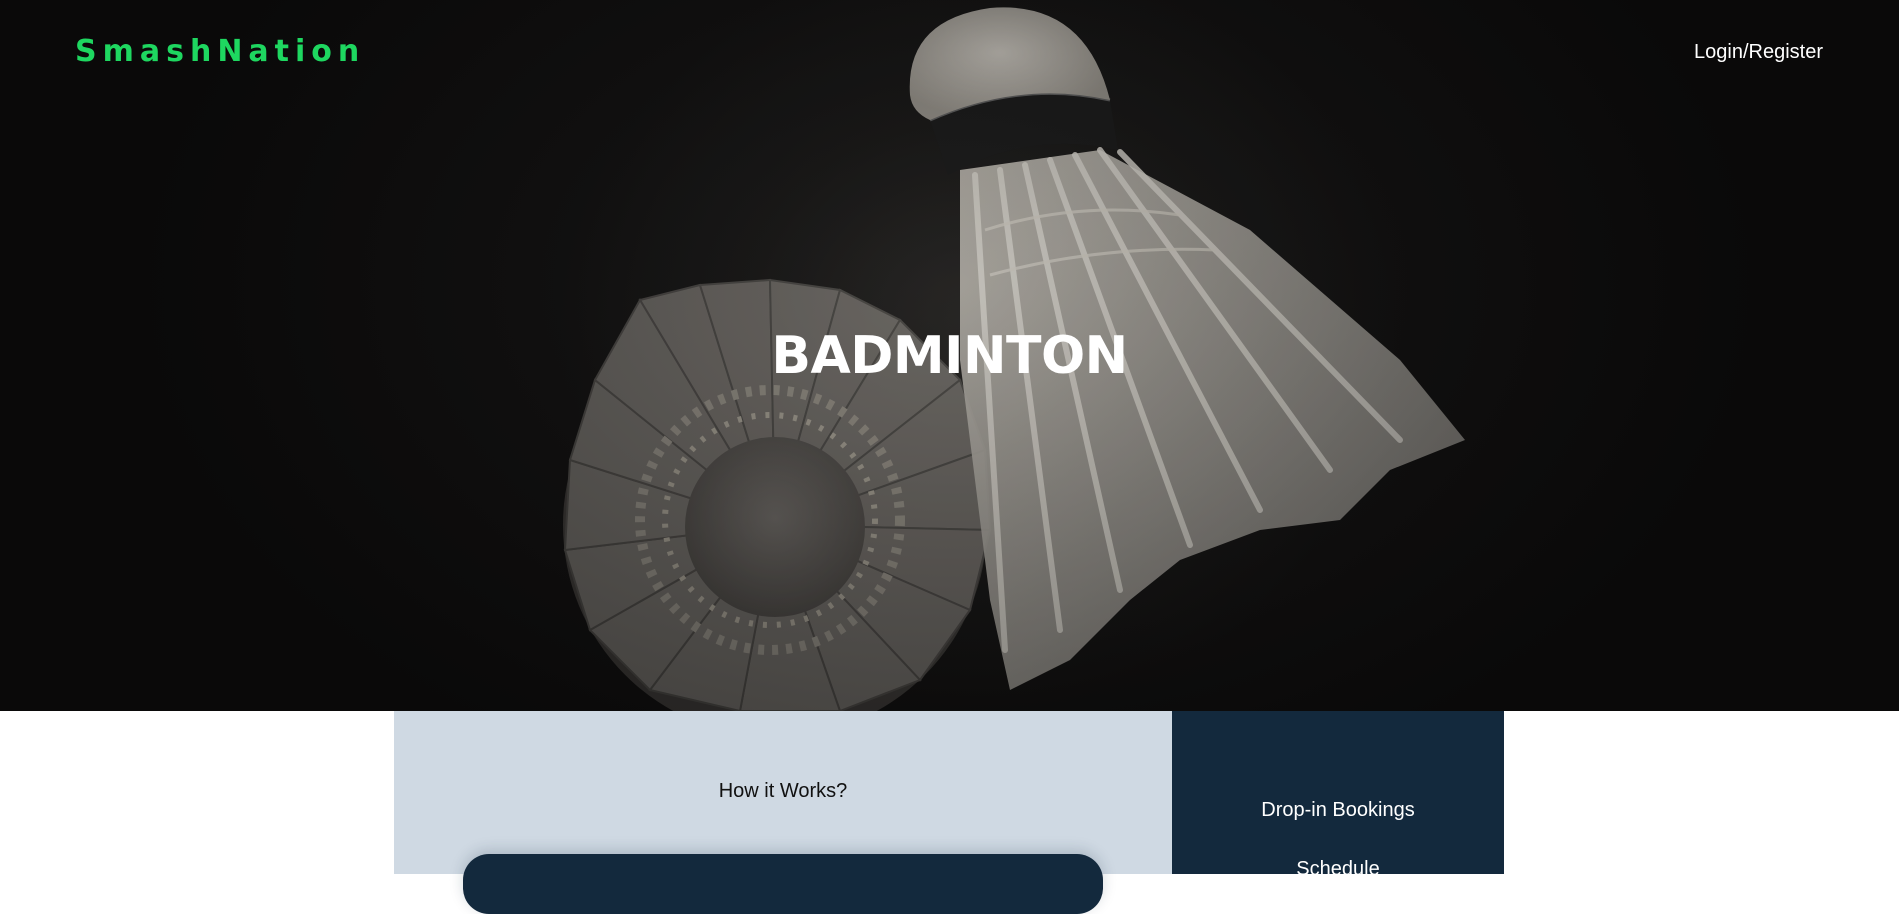 This screenshot has height=914, width=1899. Describe the element at coordinates (1338, 869) in the screenshot. I see `schedule-link: Schedule` at that location.